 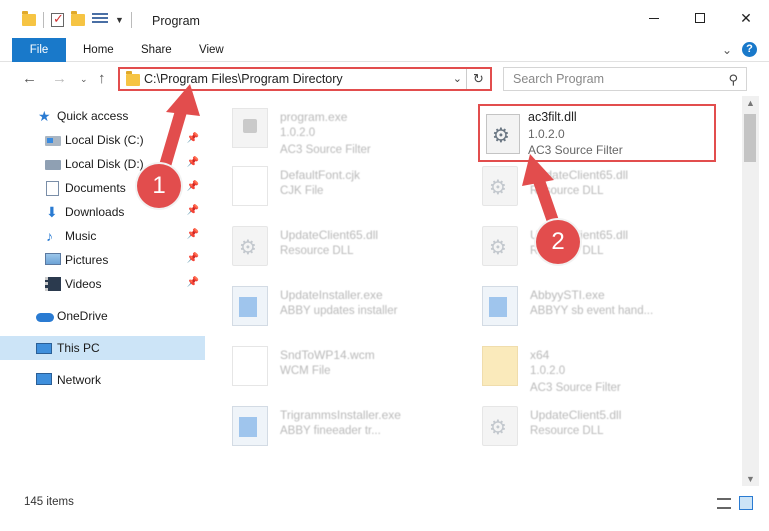 I want to click on file-item: program.exe 1.0.2.0 AC3 Source Filter, so click(x=330, y=128).